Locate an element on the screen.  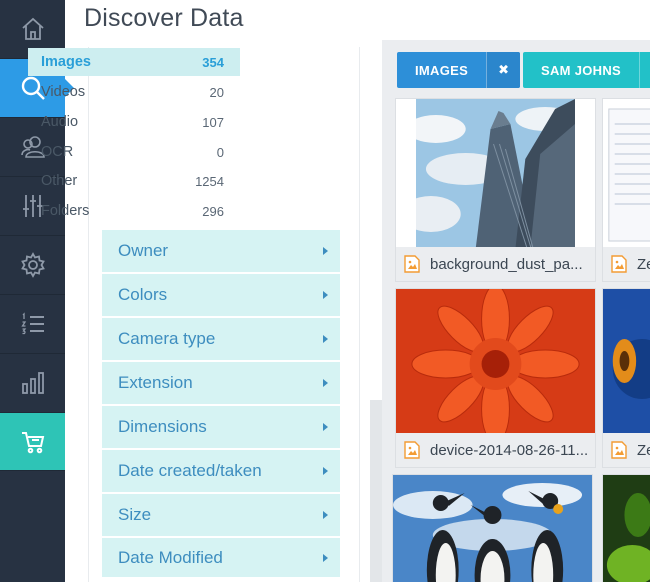
active-tag-sam-johns: SAM JOHNS ✖ is located at coordinates (586, 70).